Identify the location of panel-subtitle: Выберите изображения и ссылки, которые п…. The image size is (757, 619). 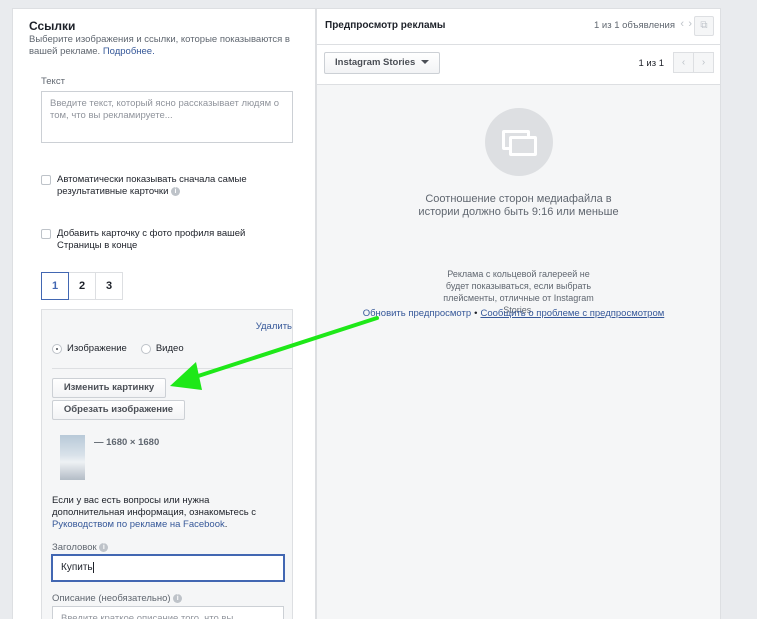
(169, 46).